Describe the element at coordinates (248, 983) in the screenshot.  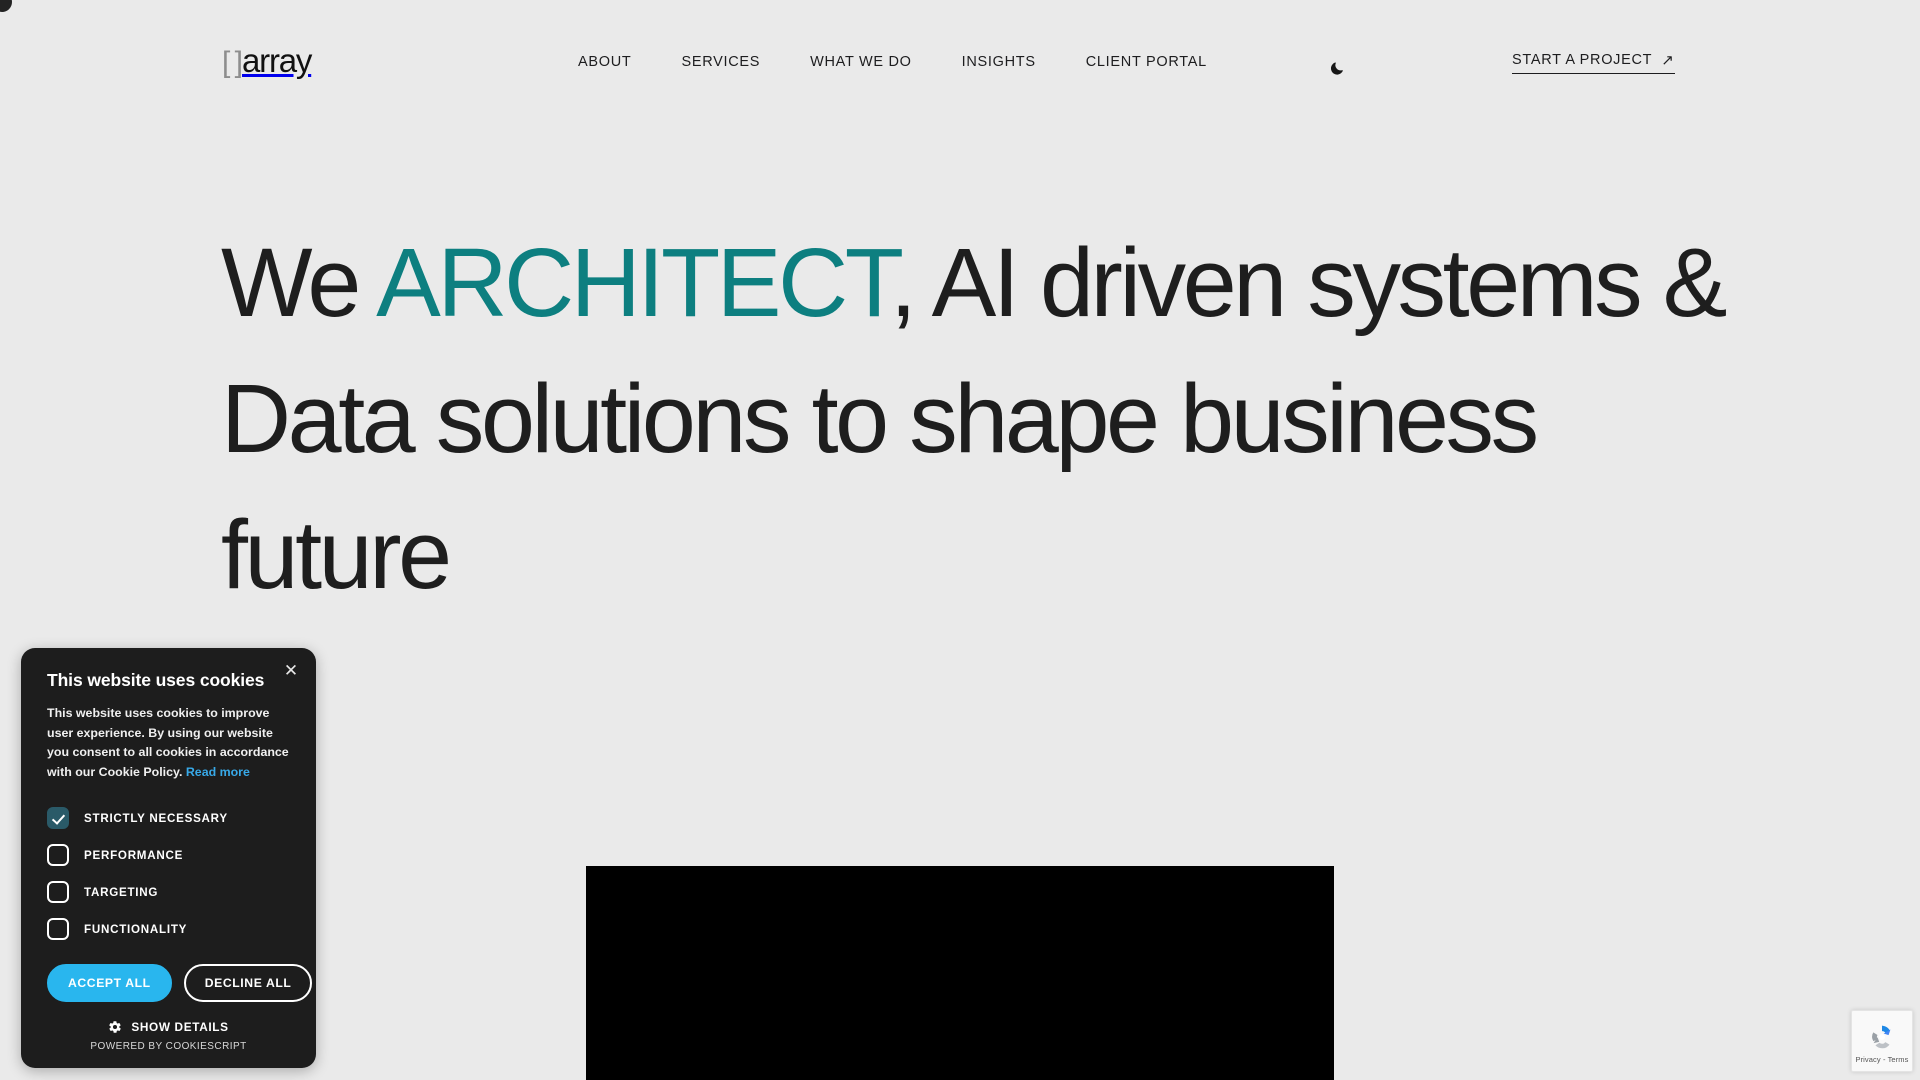
I see `decline-all-button: DECLINE ALL` at that location.